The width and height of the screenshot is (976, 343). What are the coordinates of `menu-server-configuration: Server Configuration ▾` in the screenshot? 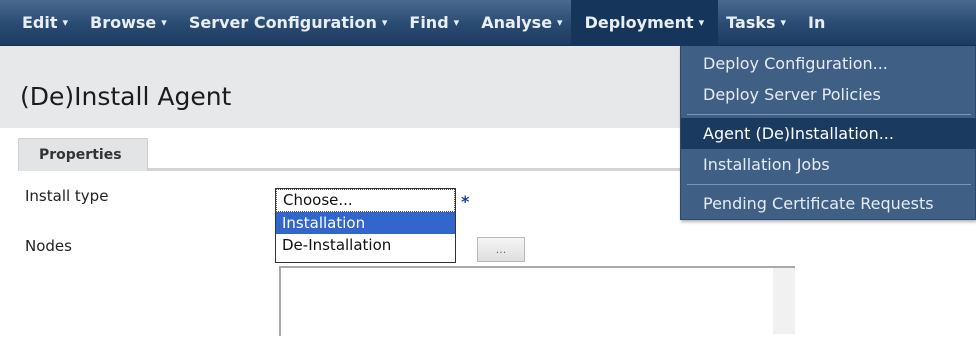 It's located at (288, 23).